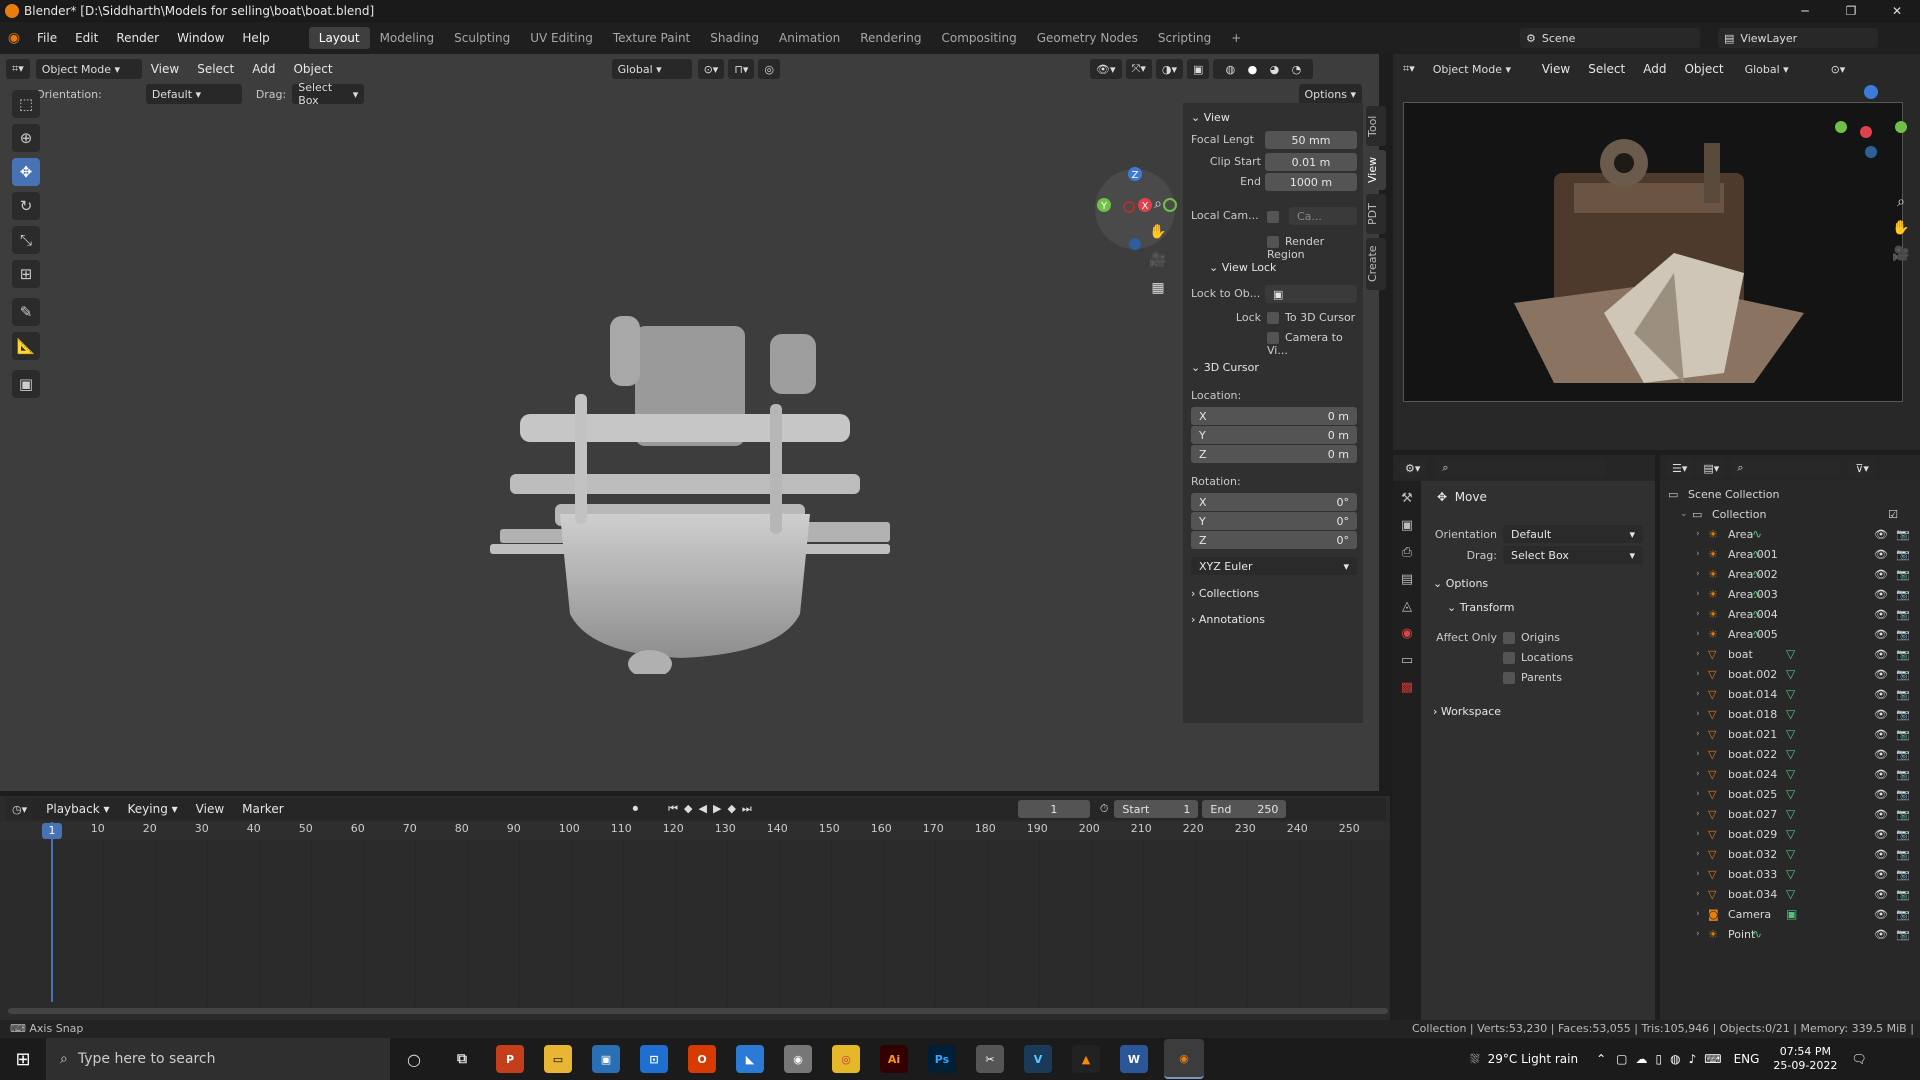 The image size is (1920, 1080). What do you see at coordinates (1793, 494) in the screenshot?
I see `outliner-scene-collection: ▭ Scene Collection` at bounding box center [1793, 494].